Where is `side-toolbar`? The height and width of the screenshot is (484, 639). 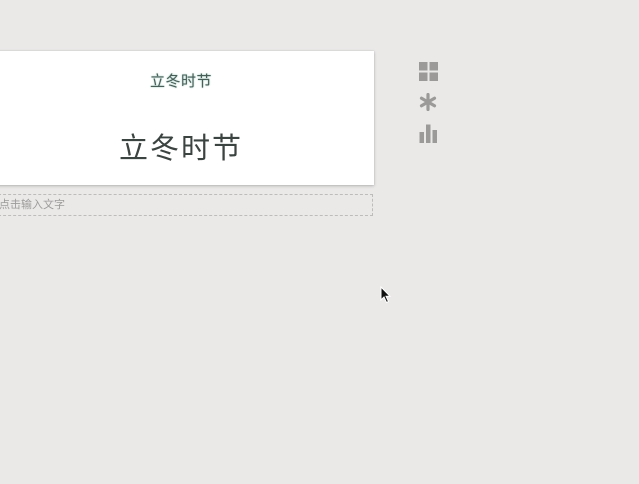 side-toolbar is located at coordinates (428, 106).